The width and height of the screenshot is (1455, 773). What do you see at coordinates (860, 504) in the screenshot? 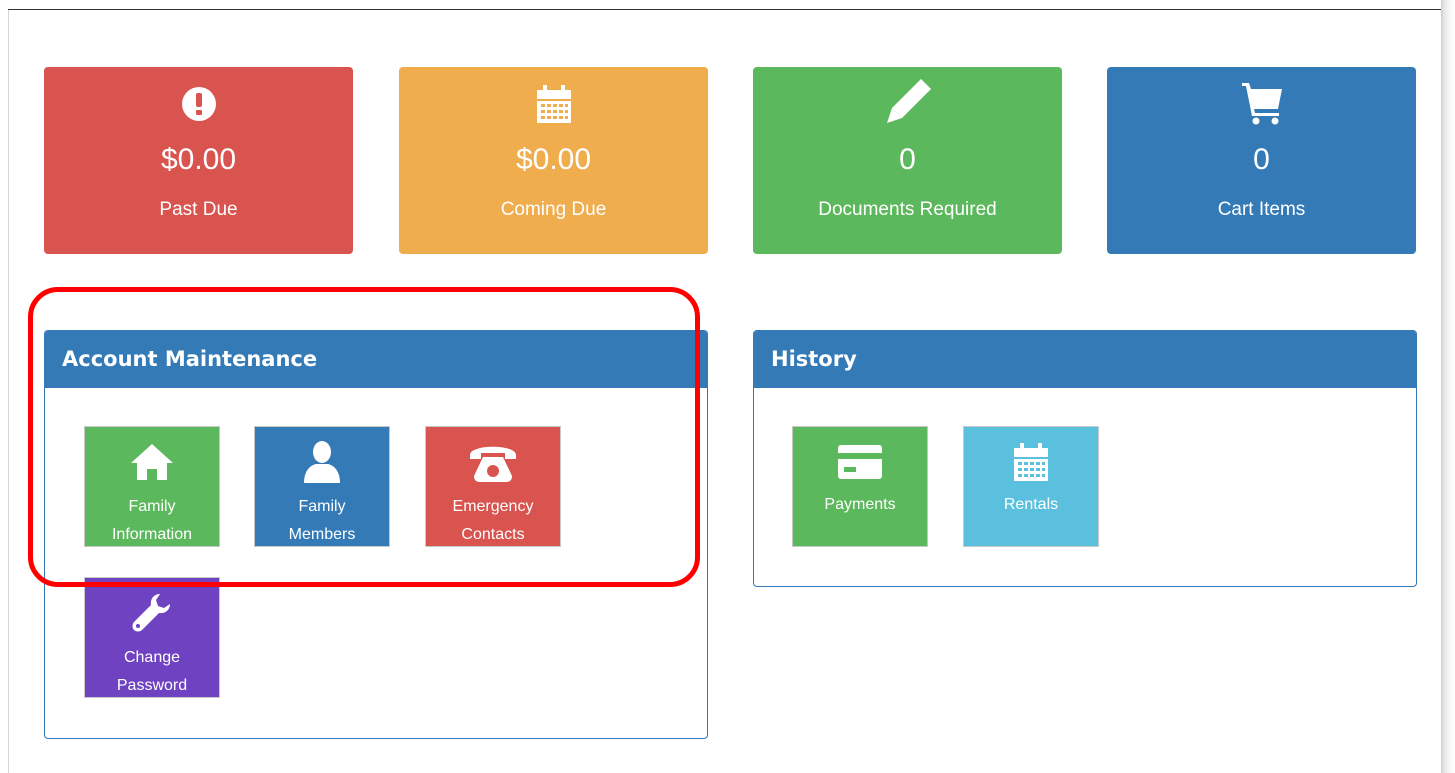
I see `payments-label: Payments` at bounding box center [860, 504].